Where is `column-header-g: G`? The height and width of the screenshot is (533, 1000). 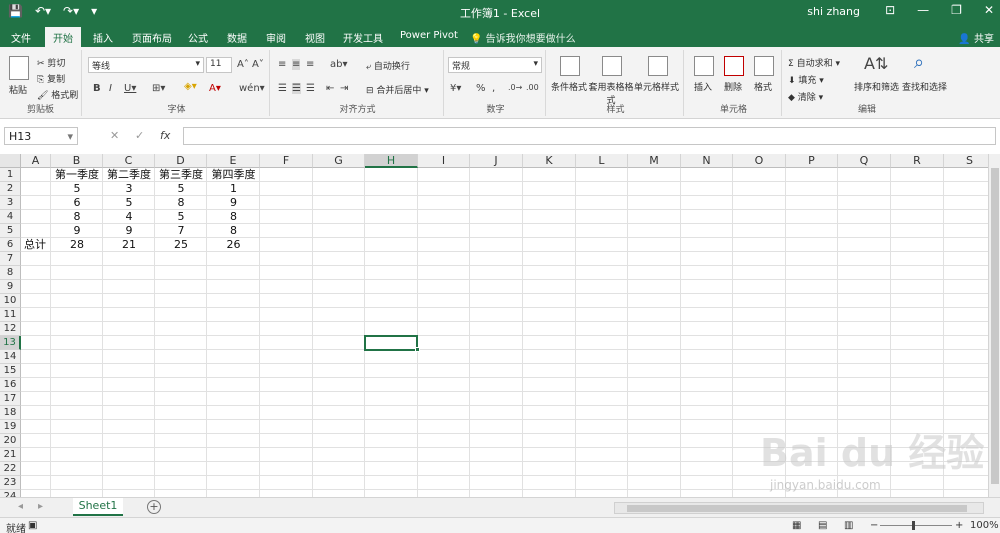
column-header-g: G is located at coordinates (339, 161).